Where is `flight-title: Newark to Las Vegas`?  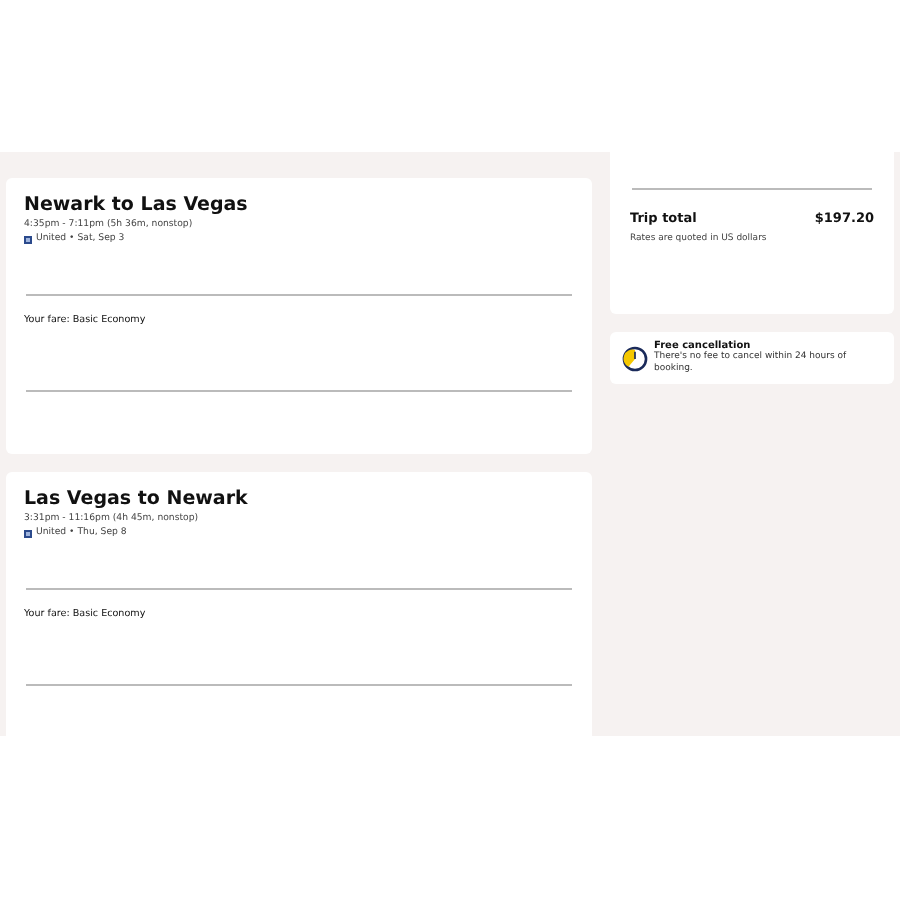
flight-title: Newark to Las Vegas is located at coordinates (137, 206).